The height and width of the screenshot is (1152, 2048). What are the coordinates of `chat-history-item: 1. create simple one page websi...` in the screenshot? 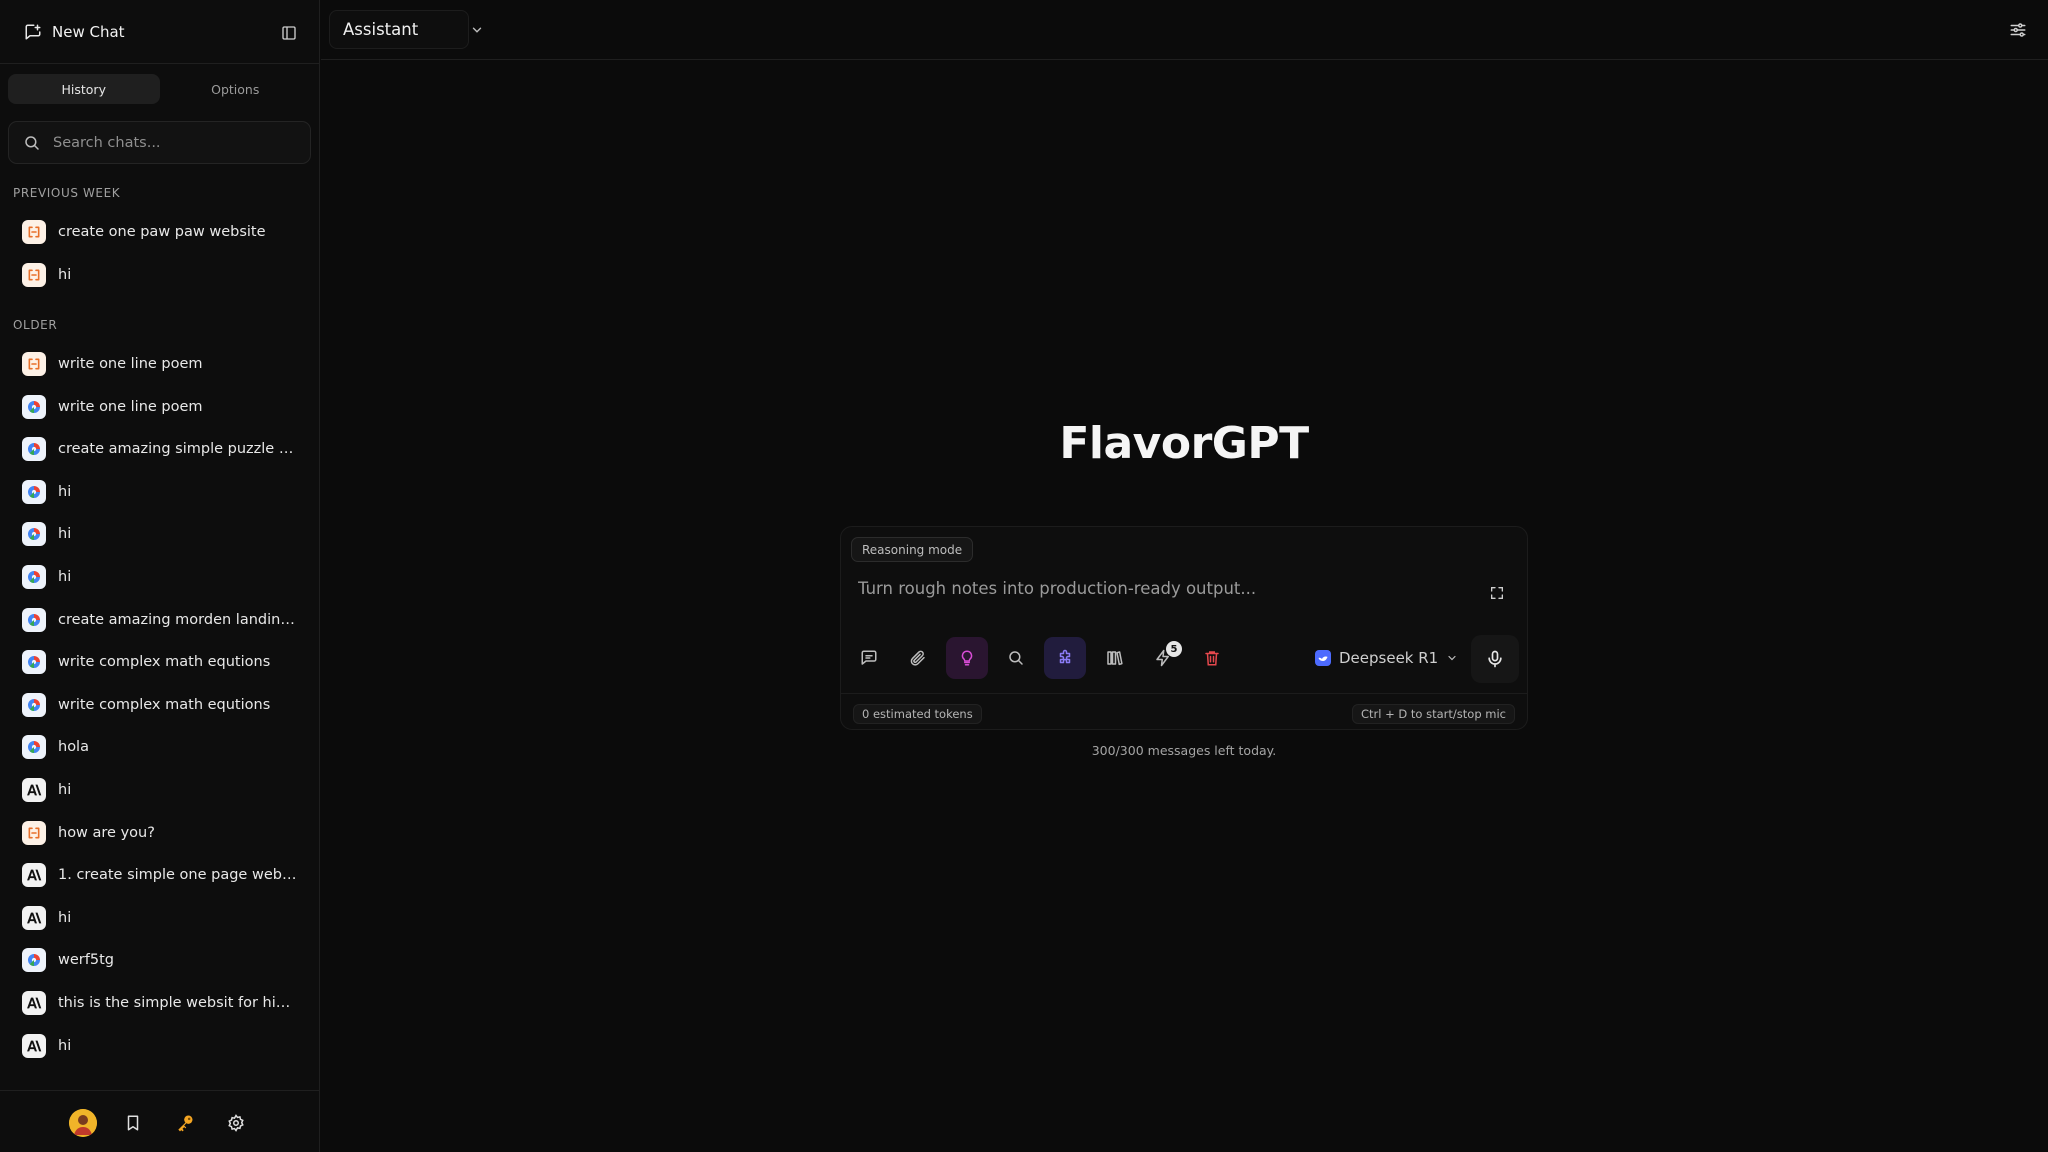 It's located at (160, 875).